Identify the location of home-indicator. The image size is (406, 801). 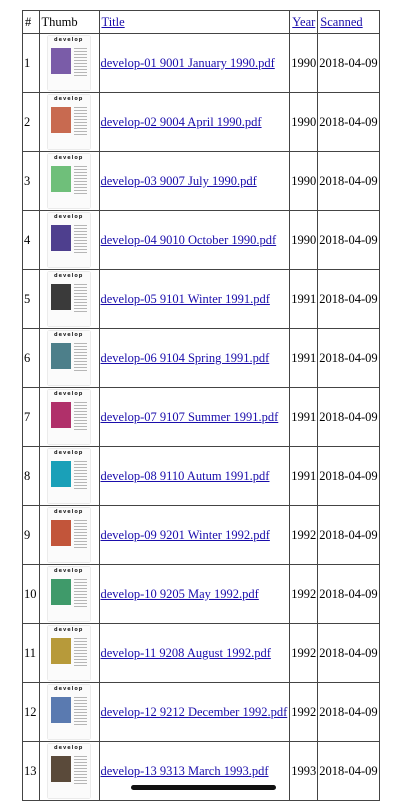
(203, 787).